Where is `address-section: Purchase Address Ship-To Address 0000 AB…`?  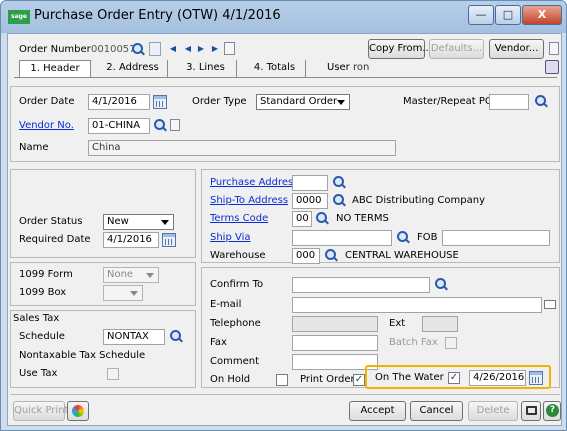
address-section: Purchase Address Ship-To Address 0000 AB… is located at coordinates (380, 216).